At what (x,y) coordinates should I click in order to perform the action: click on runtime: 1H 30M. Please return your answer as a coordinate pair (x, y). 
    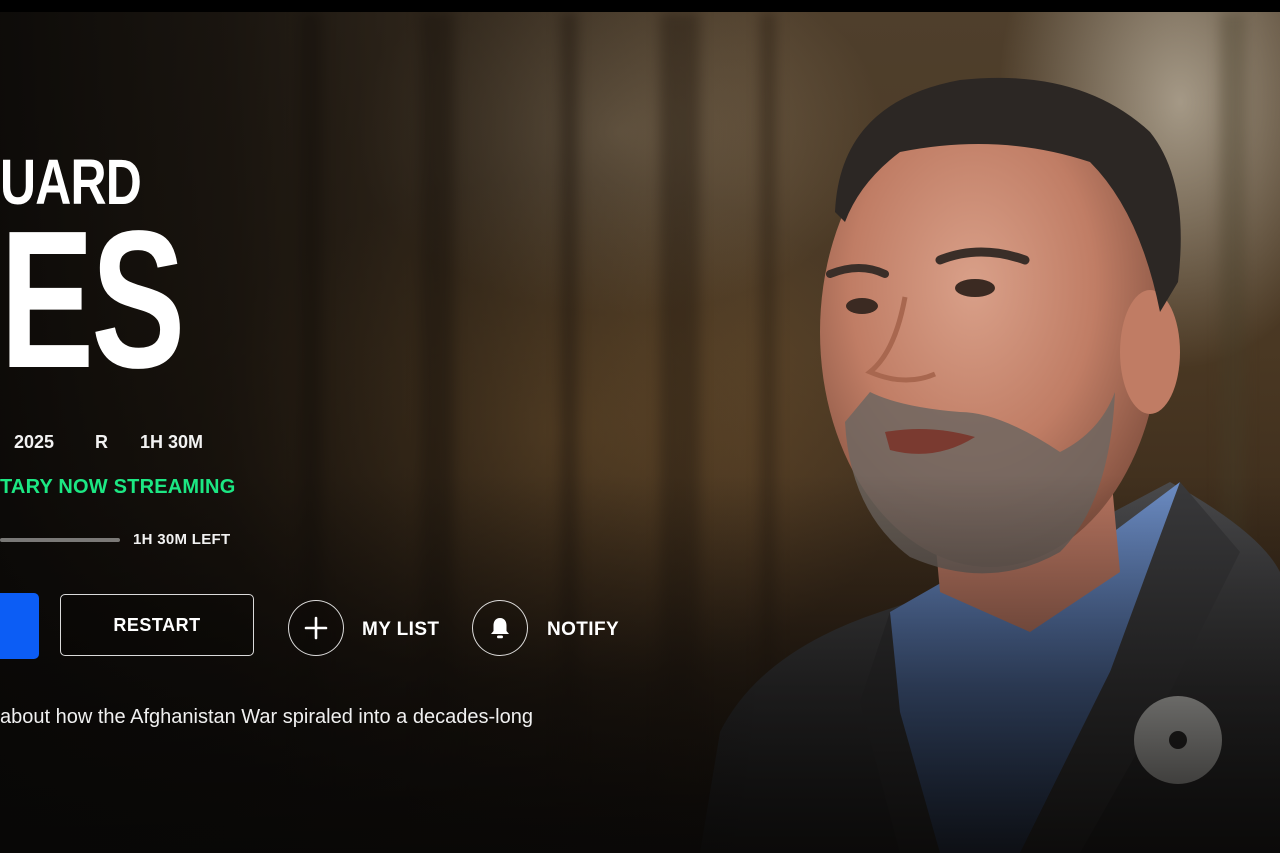
    Looking at the image, I should click on (172, 442).